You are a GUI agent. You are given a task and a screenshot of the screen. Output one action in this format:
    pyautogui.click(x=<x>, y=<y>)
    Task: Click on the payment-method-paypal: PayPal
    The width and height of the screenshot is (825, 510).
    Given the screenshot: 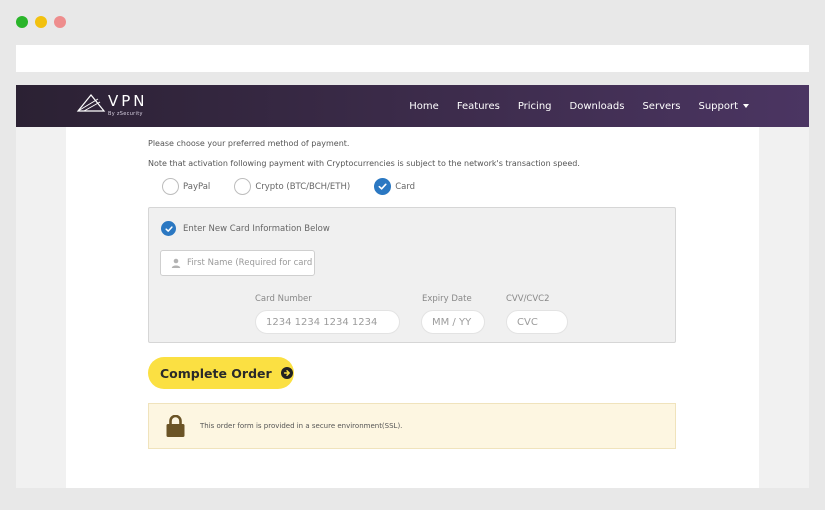 What is the action you would take?
    pyautogui.click(x=186, y=186)
    